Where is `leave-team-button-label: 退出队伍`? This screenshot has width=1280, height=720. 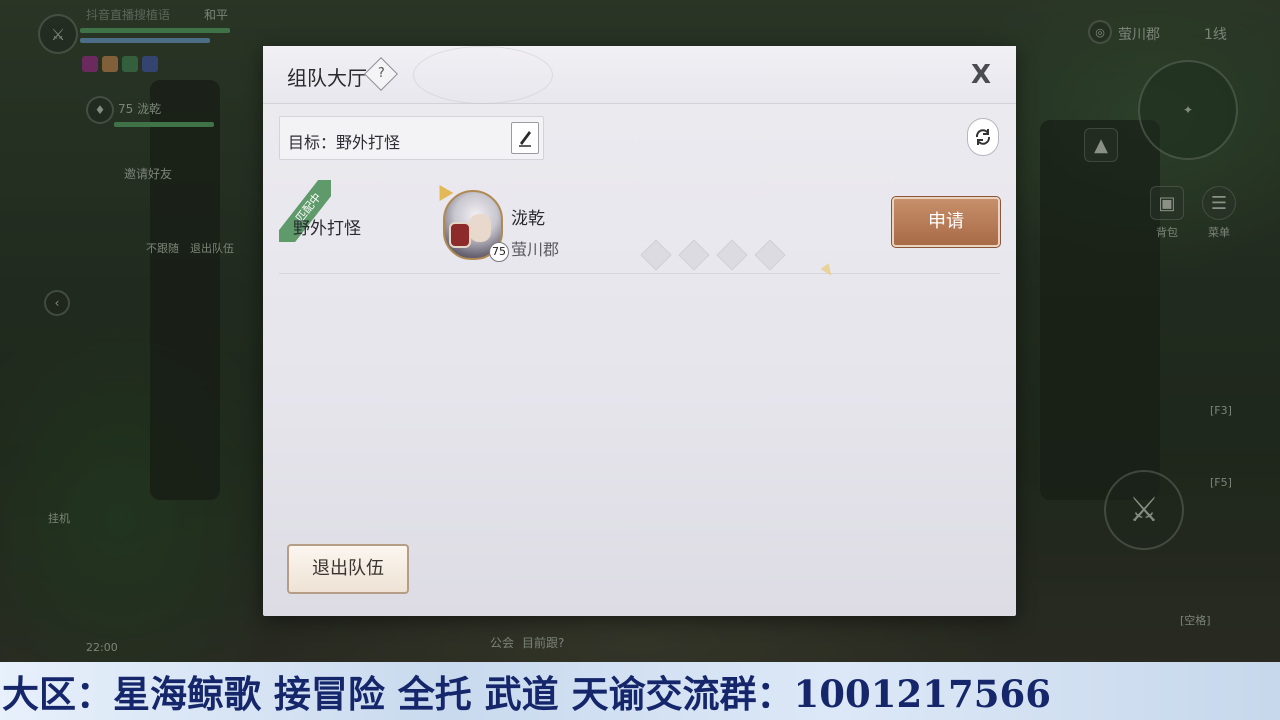 leave-team-button-label: 退出队伍 is located at coordinates (348, 568).